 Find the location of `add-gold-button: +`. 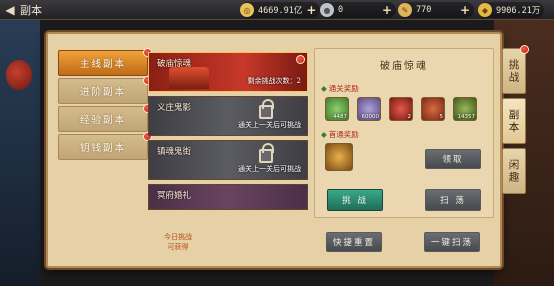

add-gold-button: + is located at coordinates (311, 10).